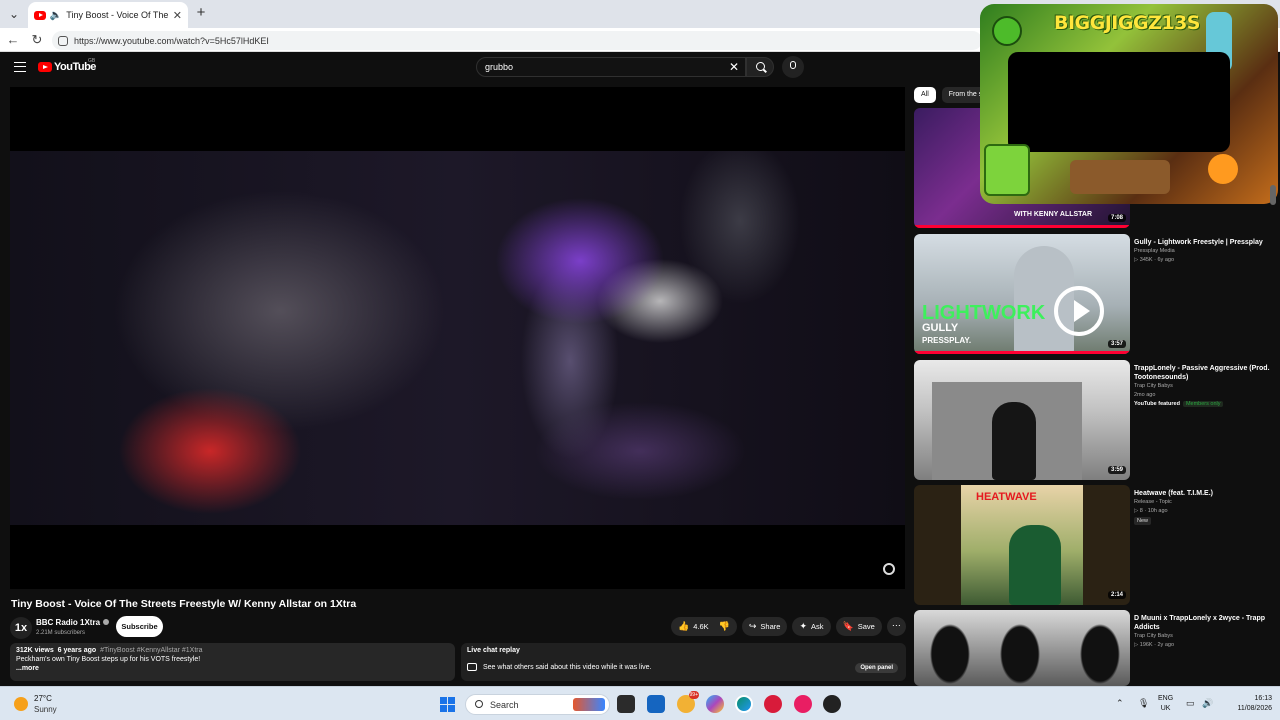  I want to click on tray-chevron-up-icon: ⌃, so click(1120, 703).